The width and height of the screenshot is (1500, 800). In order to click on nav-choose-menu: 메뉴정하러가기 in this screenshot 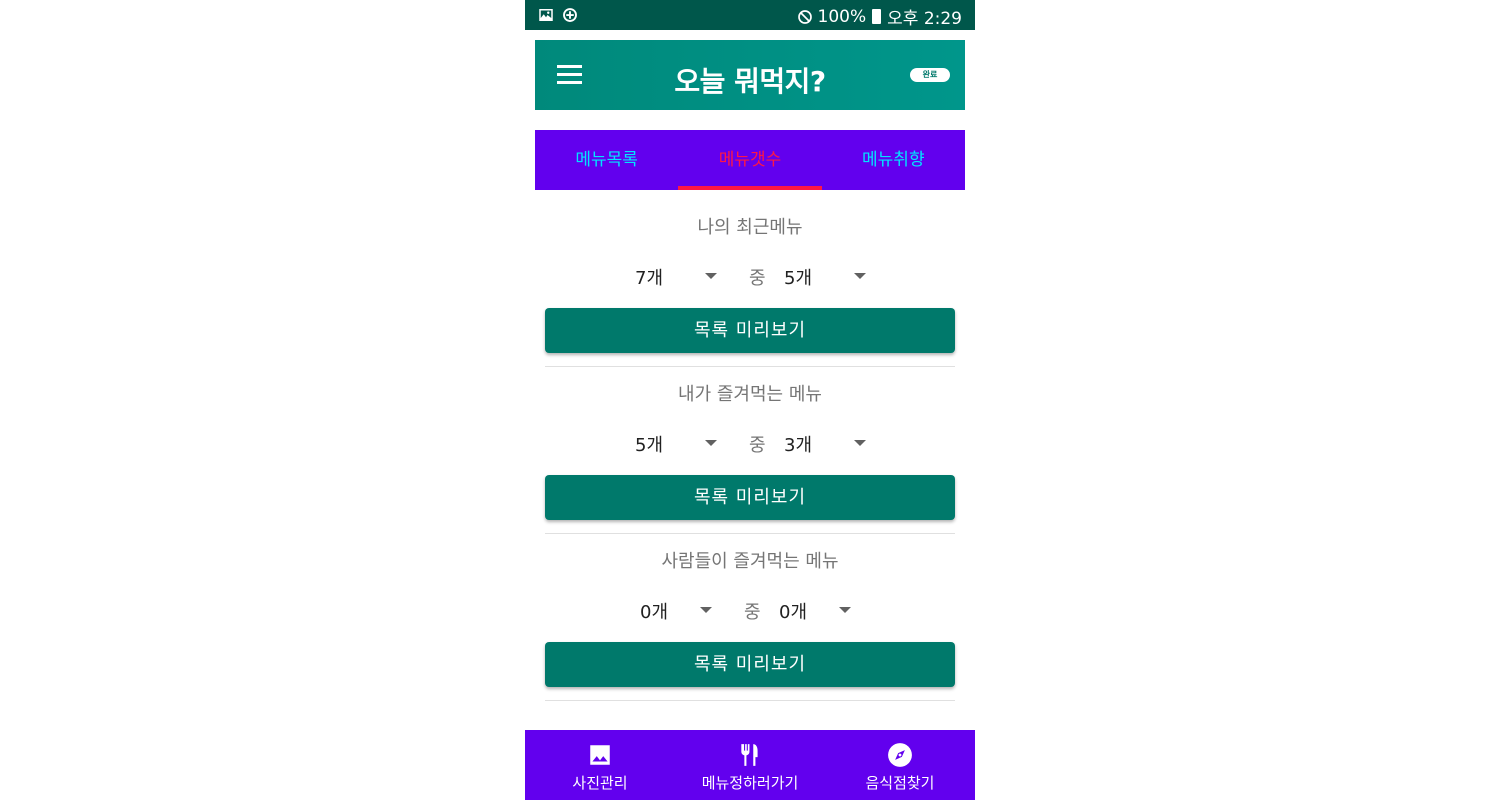, I will do `click(750, 765)`.